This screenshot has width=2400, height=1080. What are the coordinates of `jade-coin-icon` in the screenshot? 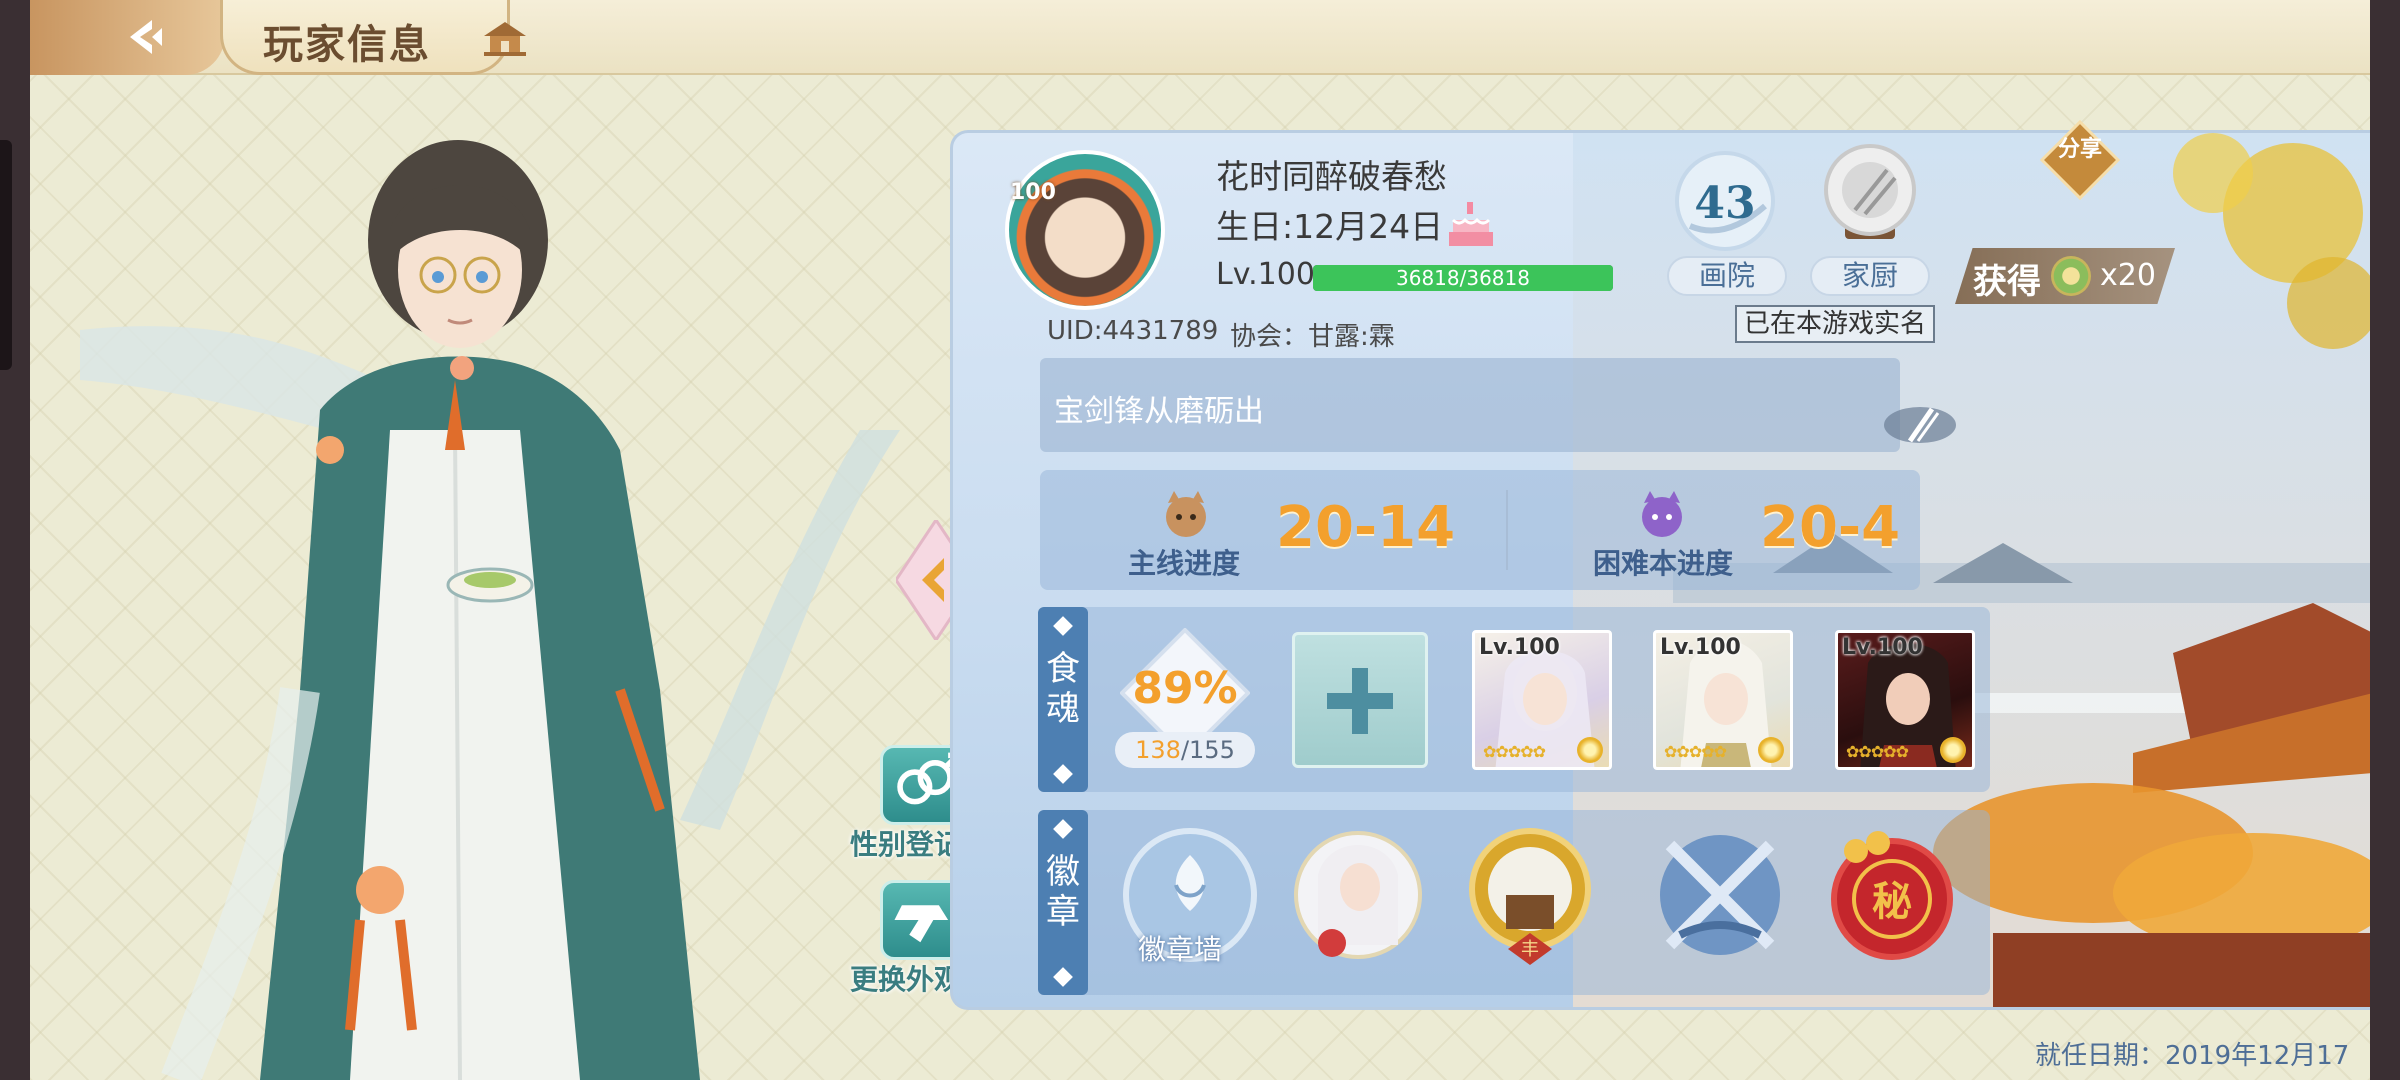 It's located at (2071, 276).